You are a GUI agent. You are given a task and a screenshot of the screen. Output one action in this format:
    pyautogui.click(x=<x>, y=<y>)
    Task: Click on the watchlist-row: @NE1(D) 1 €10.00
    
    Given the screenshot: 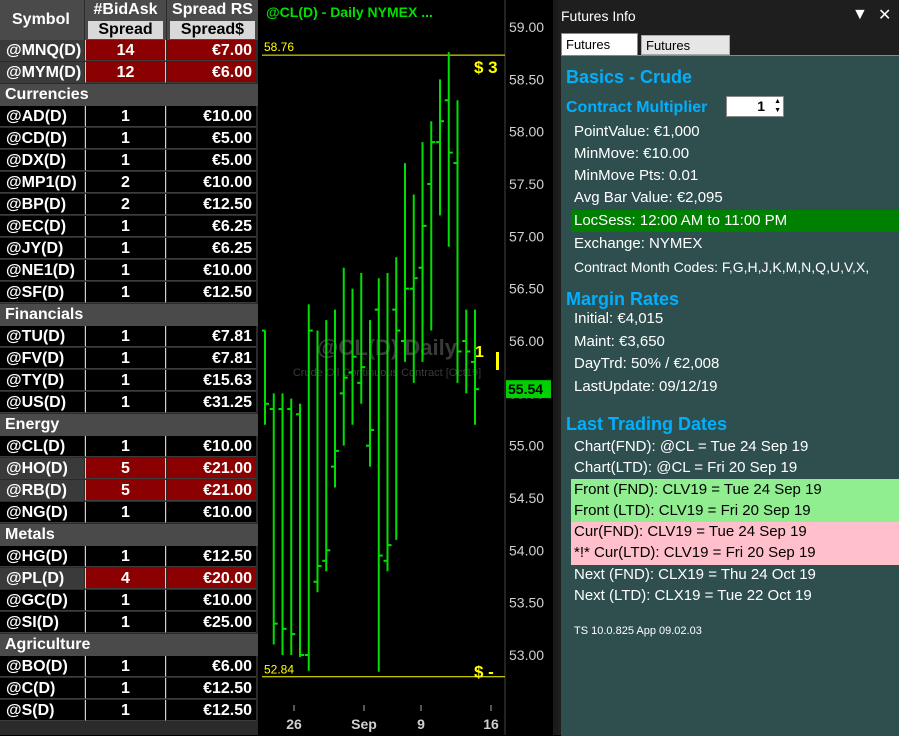 What is the action you would take?
    pyautogui.click(x=129, y=271)
    